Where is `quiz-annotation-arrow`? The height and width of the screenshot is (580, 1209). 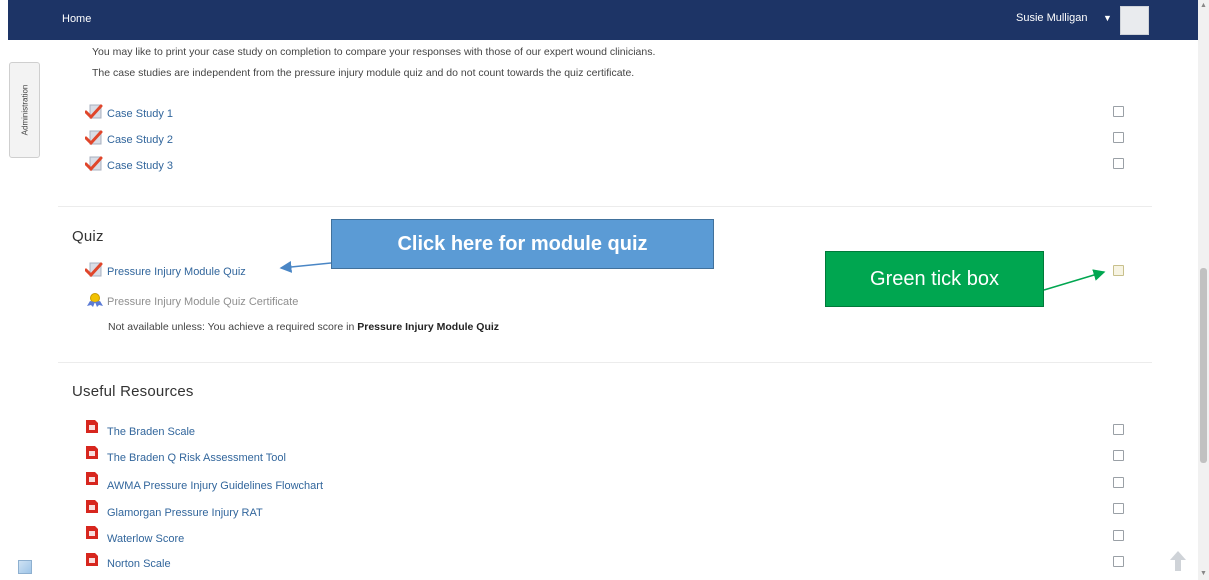
quiz-annotation-arrow is located at coordinates (305, 266).